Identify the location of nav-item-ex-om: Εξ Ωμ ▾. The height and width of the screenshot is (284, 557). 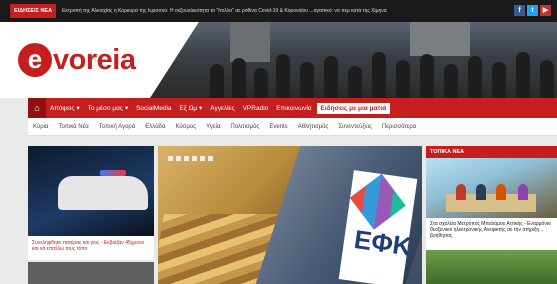
(191, 108).